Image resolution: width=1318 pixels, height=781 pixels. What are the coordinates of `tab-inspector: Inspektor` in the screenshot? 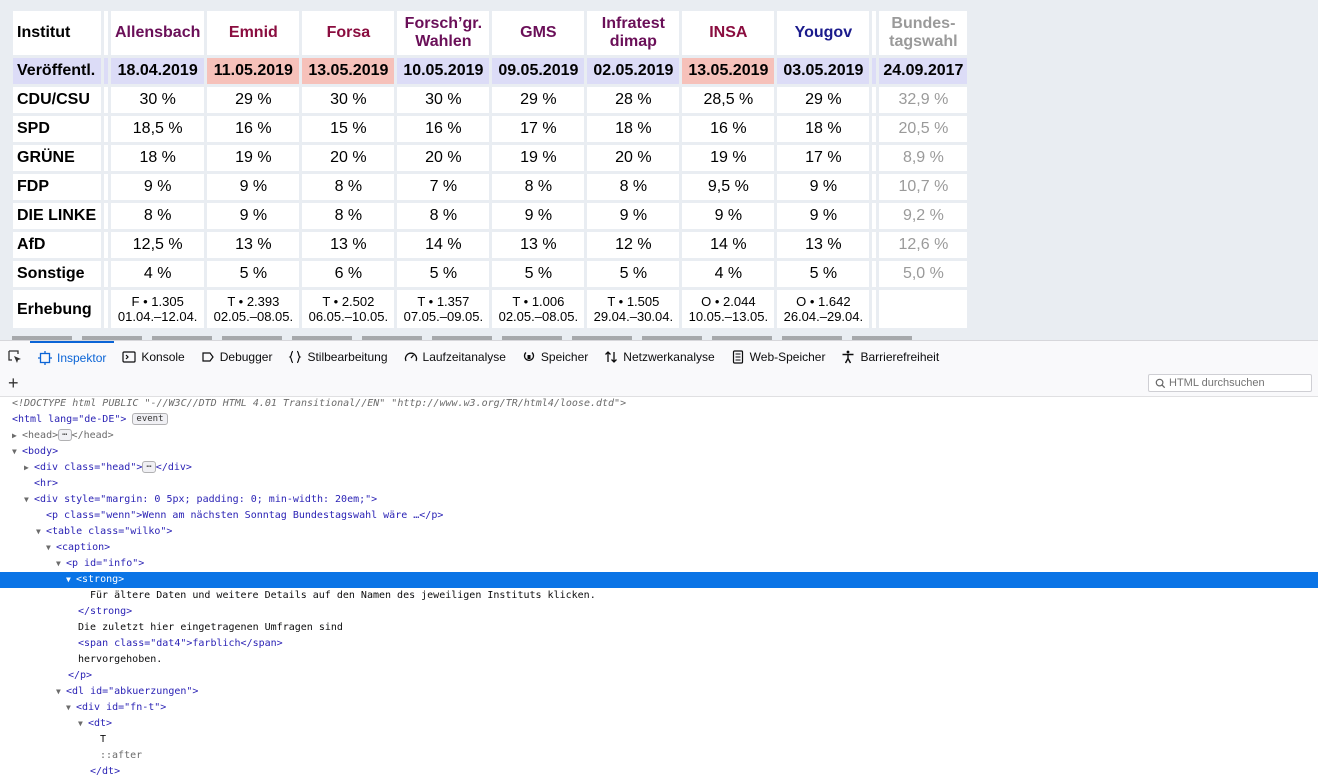 It's located at (72, 357).